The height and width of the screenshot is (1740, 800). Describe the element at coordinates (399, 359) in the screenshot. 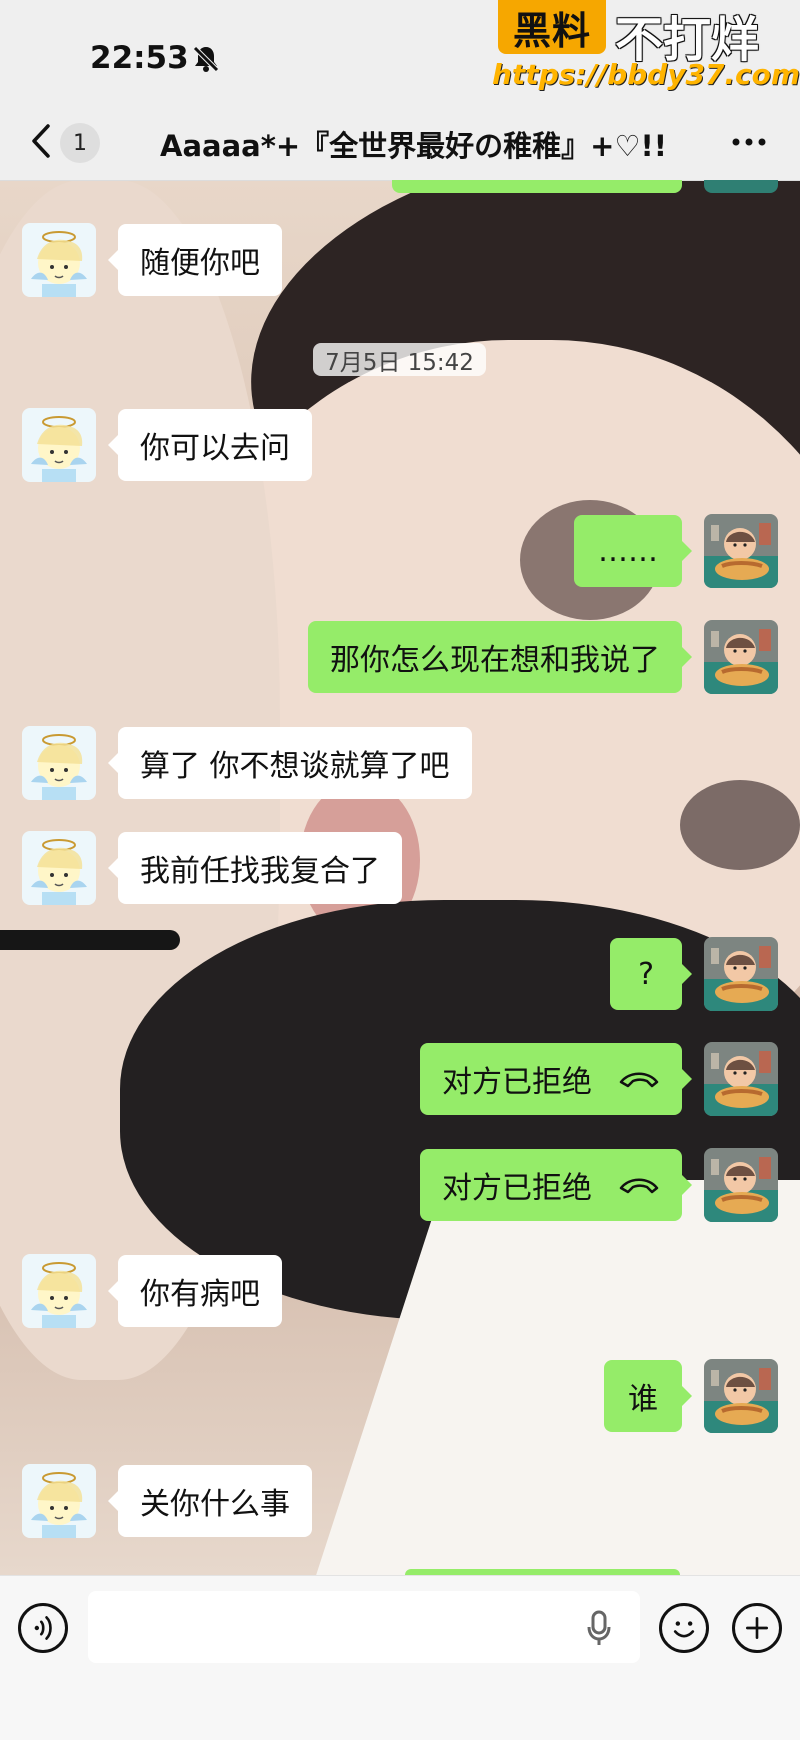

I see `chat-timestamp: 7月5日 15:42` at that location.